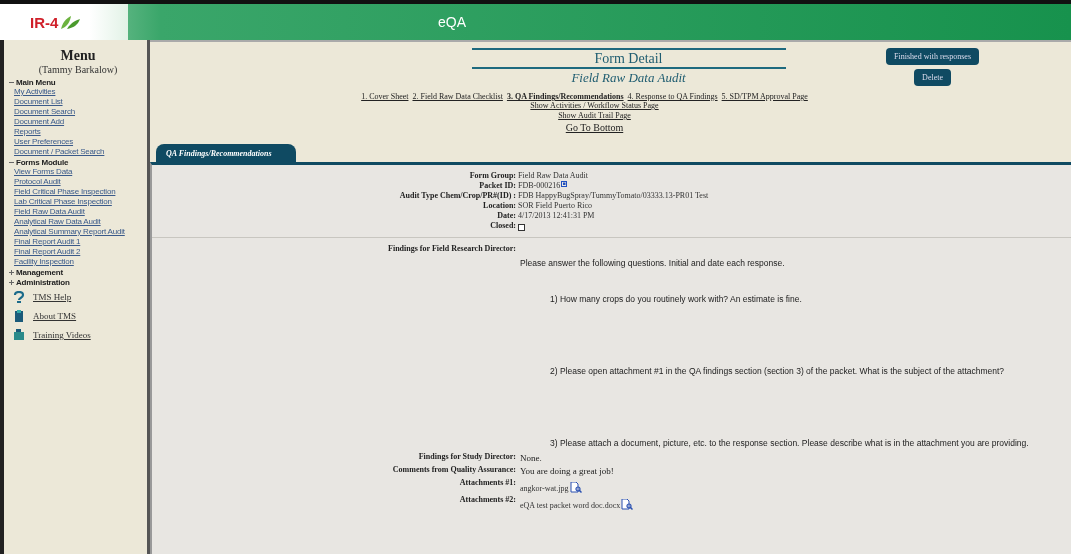 The height and width of the screenshot is (554, 1071). I want to click on menu-title: Menu, so click(78, 56).